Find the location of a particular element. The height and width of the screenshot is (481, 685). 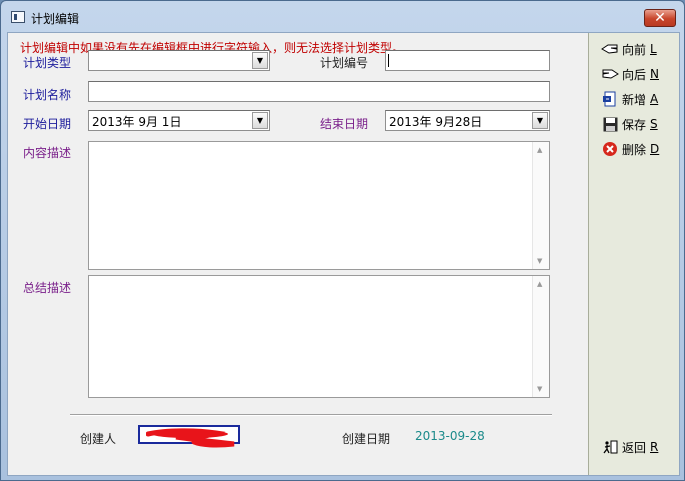

plan-name-label: 计划名称 is located at coordinates (47, 95).